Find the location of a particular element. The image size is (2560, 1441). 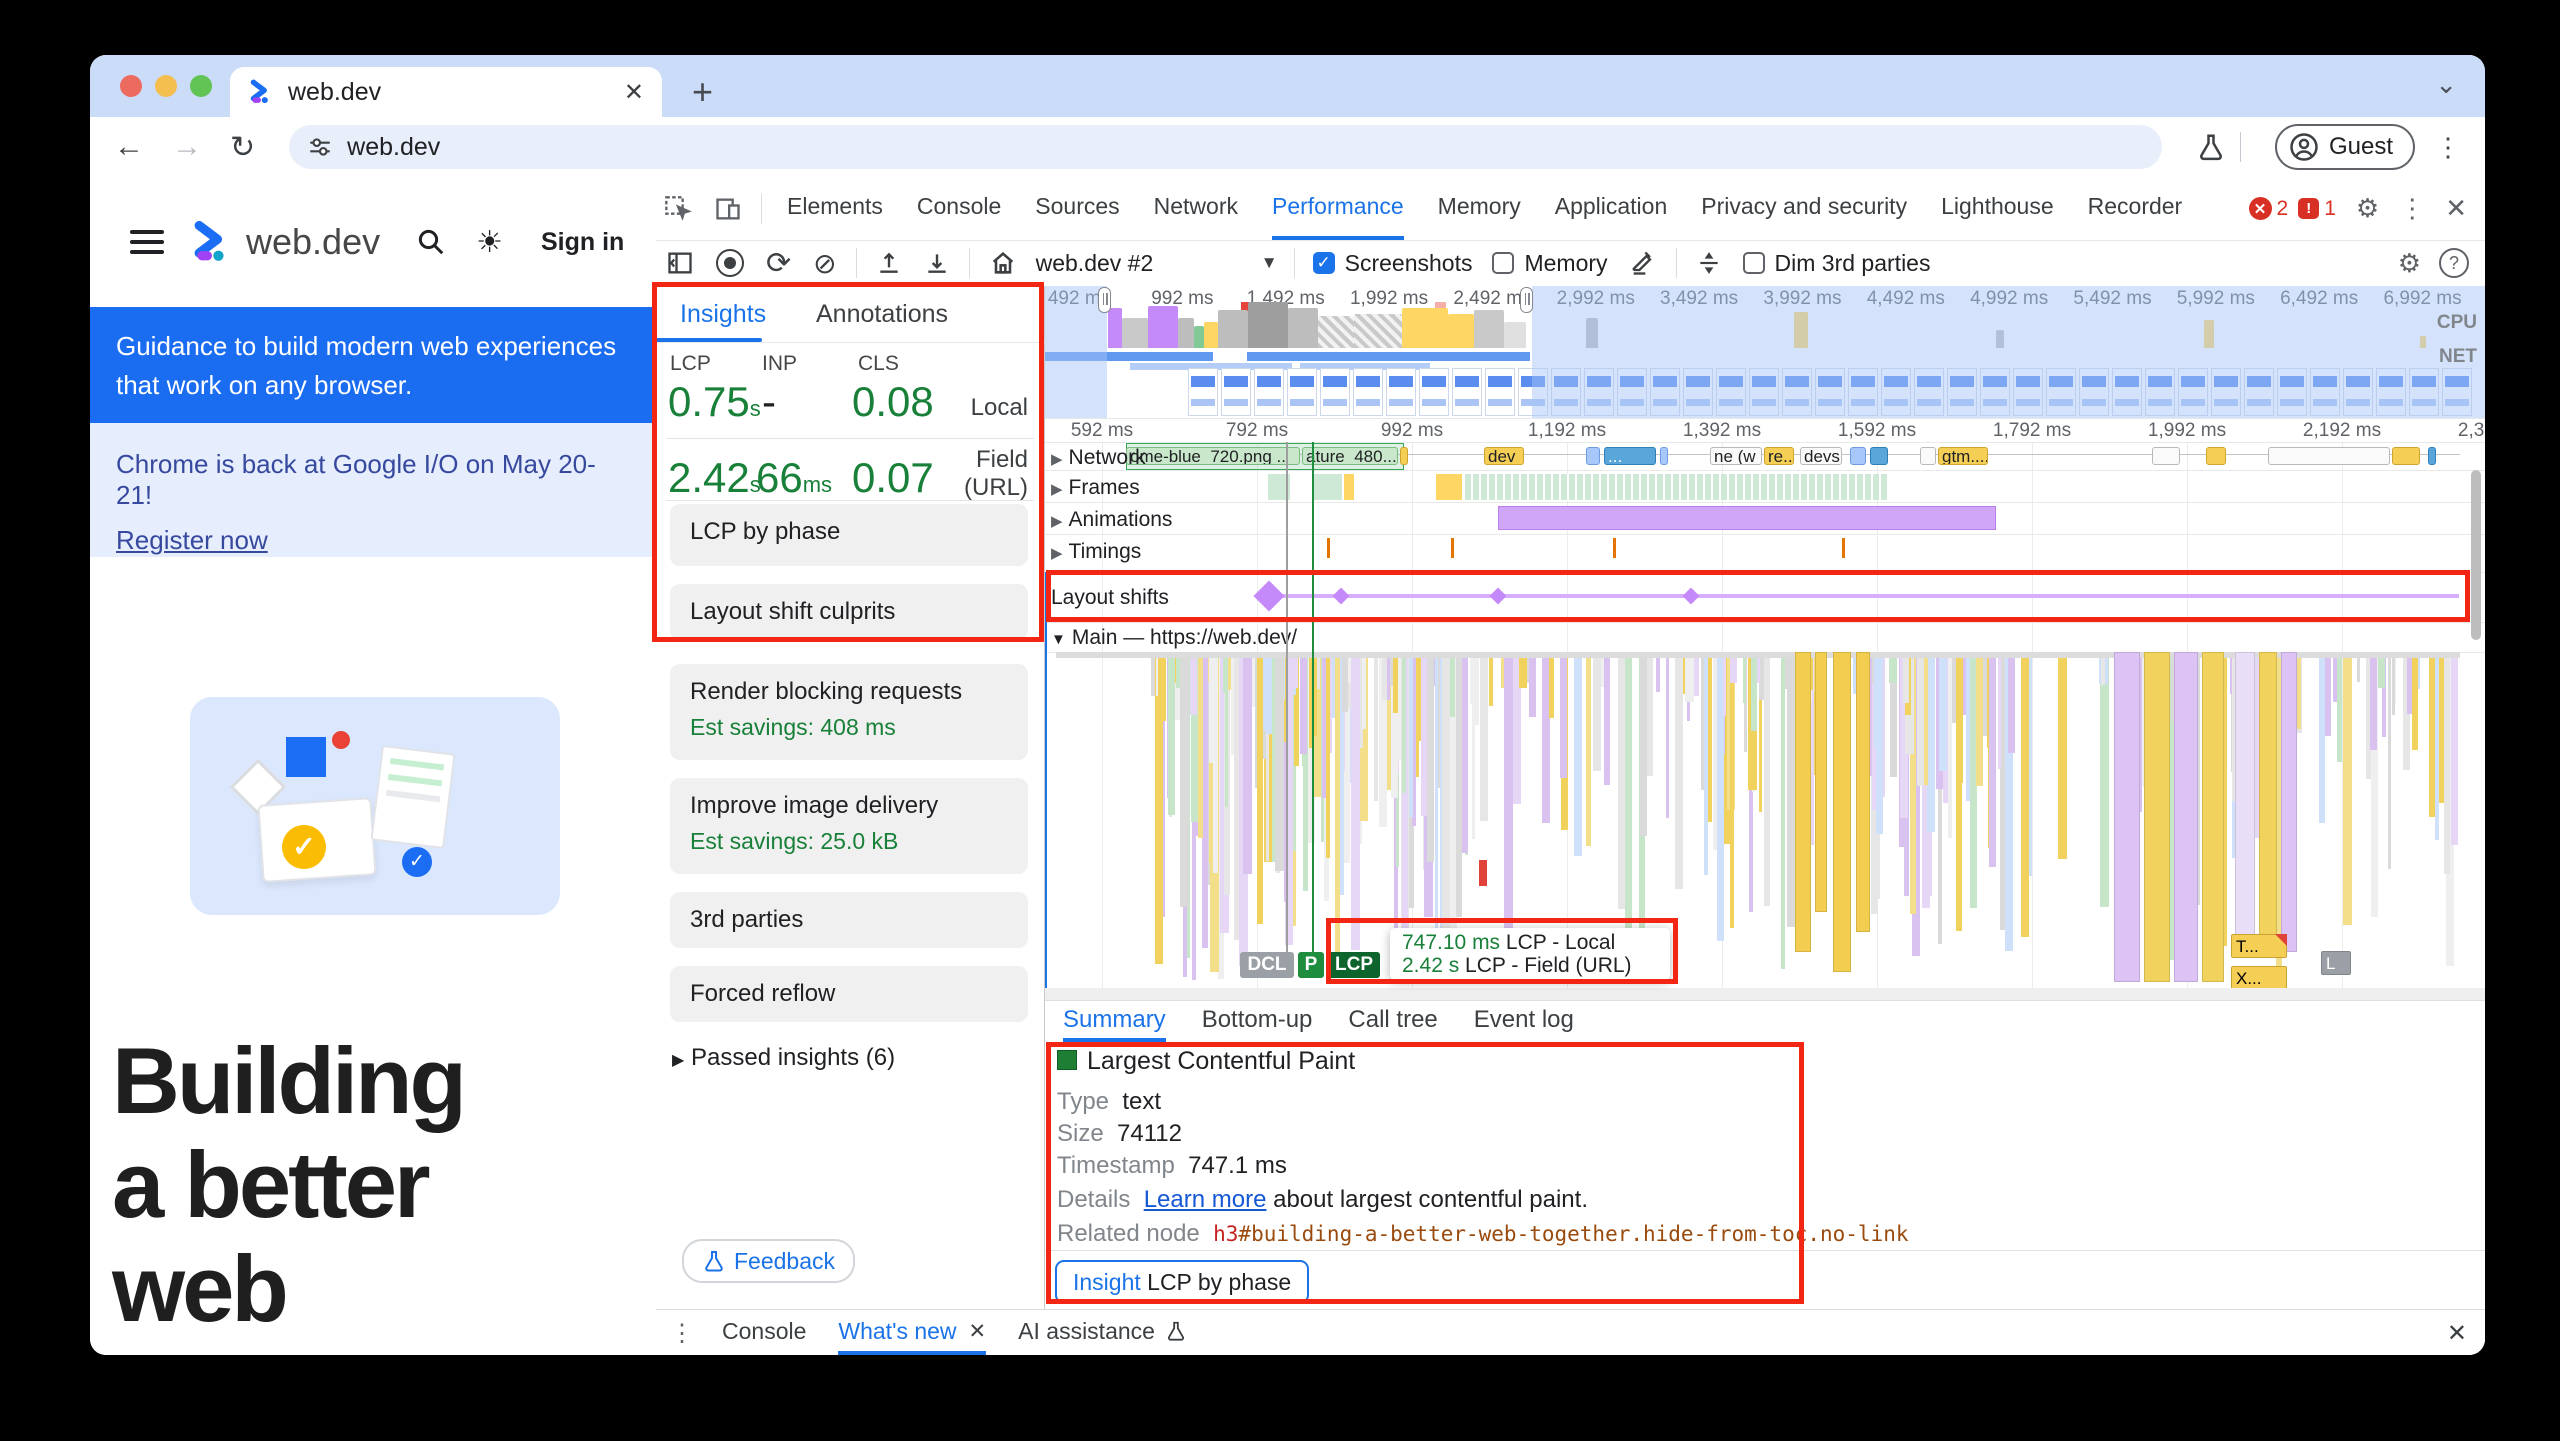

drawer-kebab-icon: ⋮ is located at coordinates (682, 1333).